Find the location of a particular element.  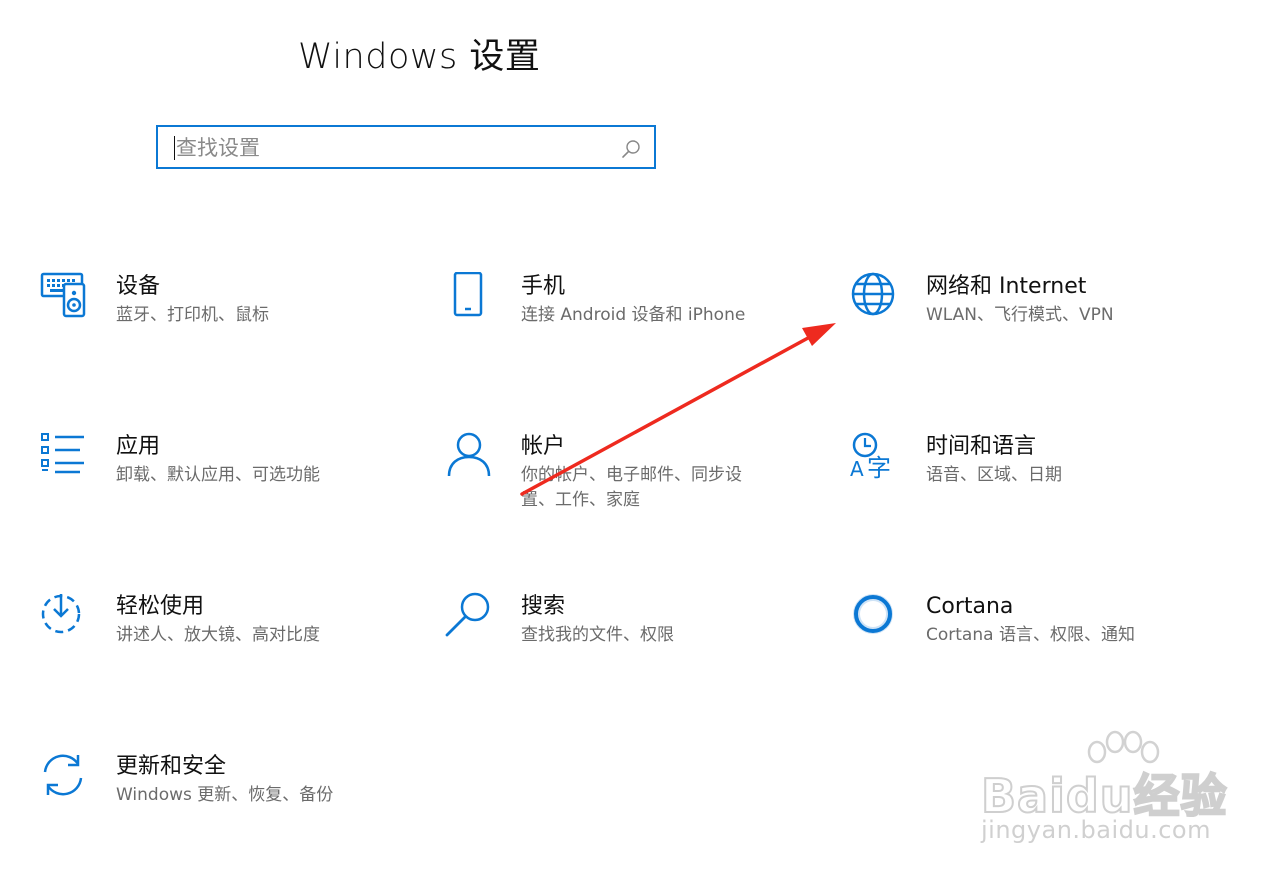

tile-description: Windows 更新、恢复、备份 is located at coordinates (225, 795).